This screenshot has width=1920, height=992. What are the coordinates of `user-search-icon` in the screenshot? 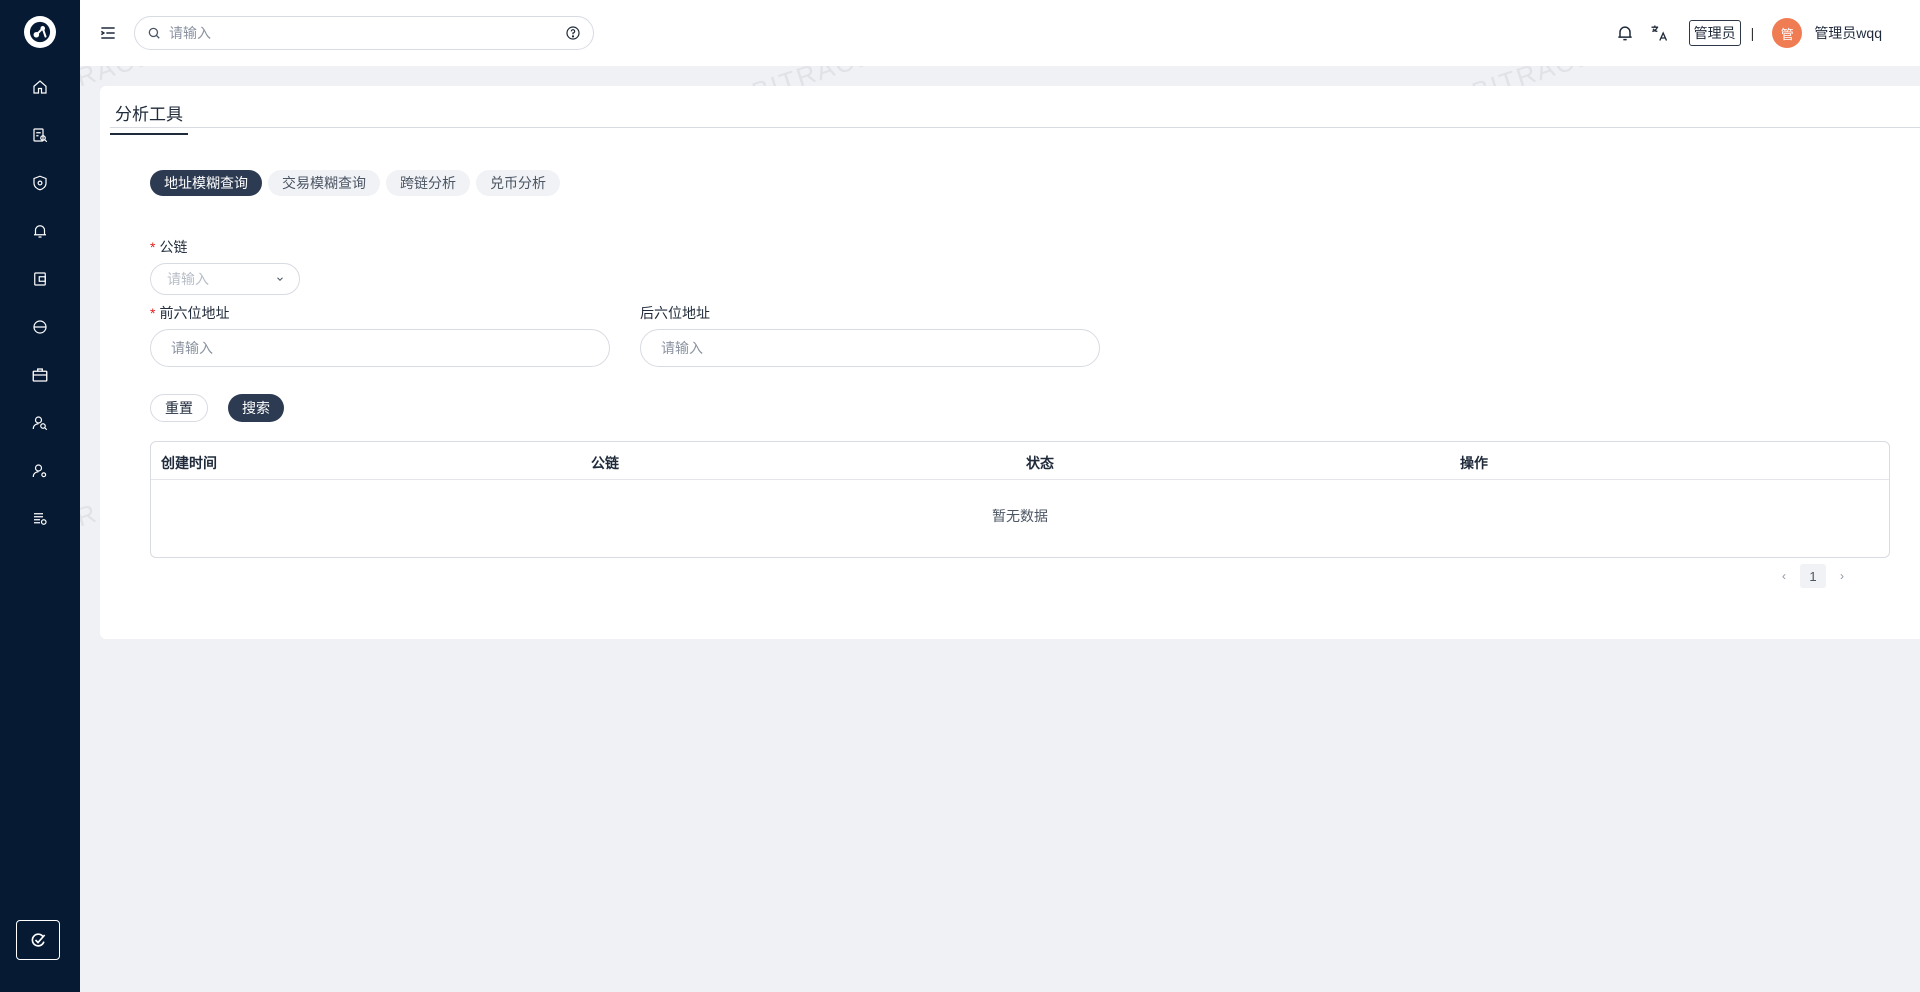 It's located at (40, 423).